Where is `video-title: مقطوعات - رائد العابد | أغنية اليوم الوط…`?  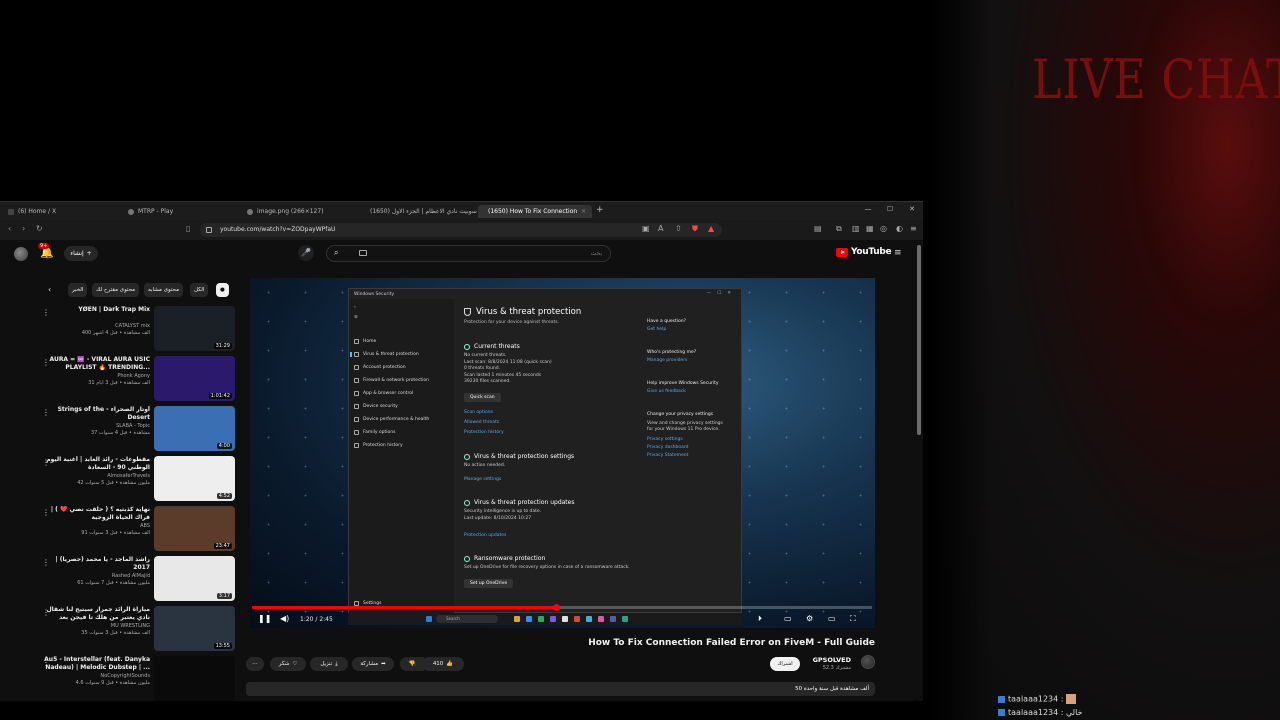 video-title: مقطوعات - رائد العابد | أغنية اليوم الوط… is located at coordinates (95, 464).